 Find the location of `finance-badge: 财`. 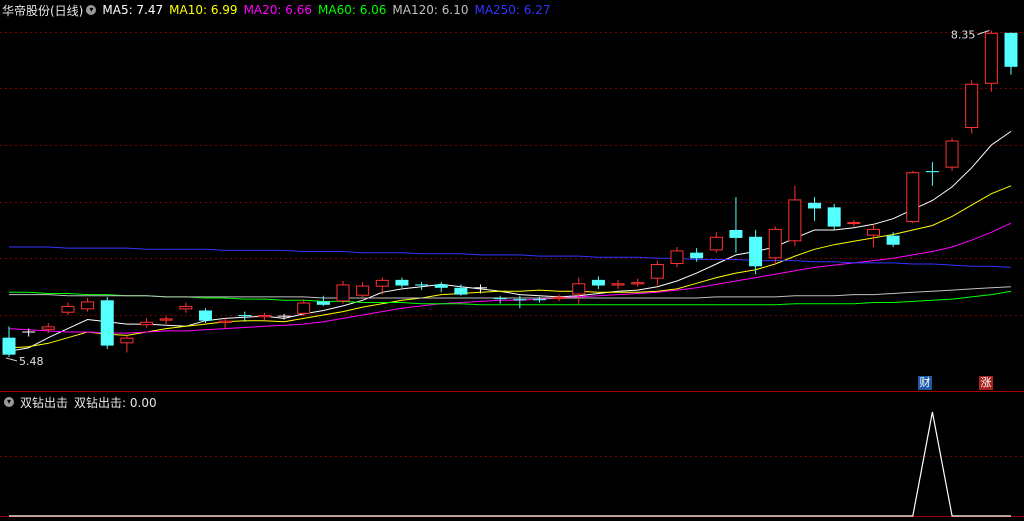

finance-badge: 财 is located at coordinates (925, 383).